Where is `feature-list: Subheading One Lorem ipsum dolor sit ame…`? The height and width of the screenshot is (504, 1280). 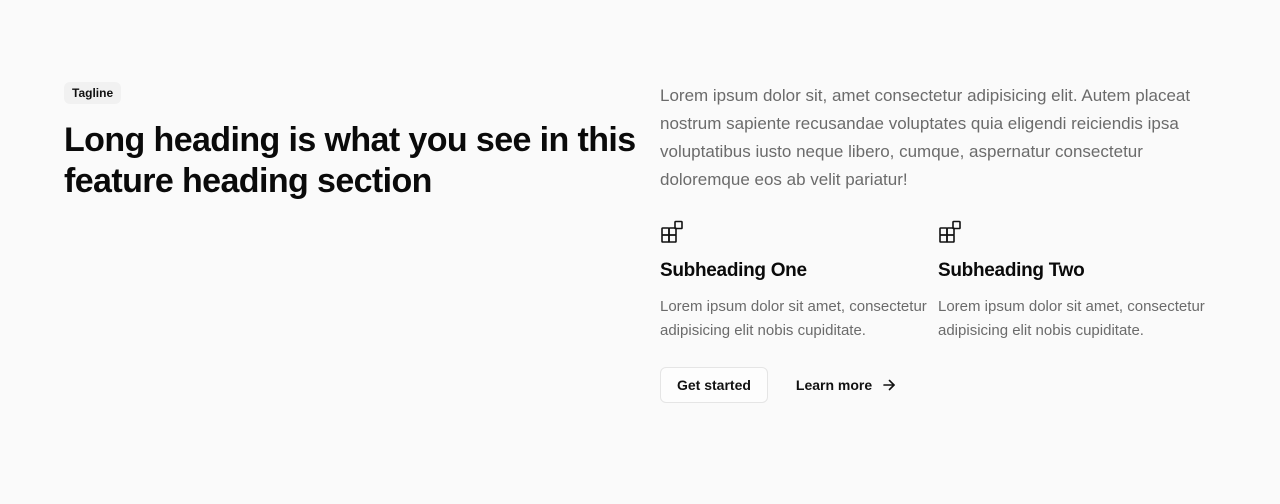 feature-list: Subheading One Lorem ipsum dolor sit ame… is located at coordinates (938, 281).